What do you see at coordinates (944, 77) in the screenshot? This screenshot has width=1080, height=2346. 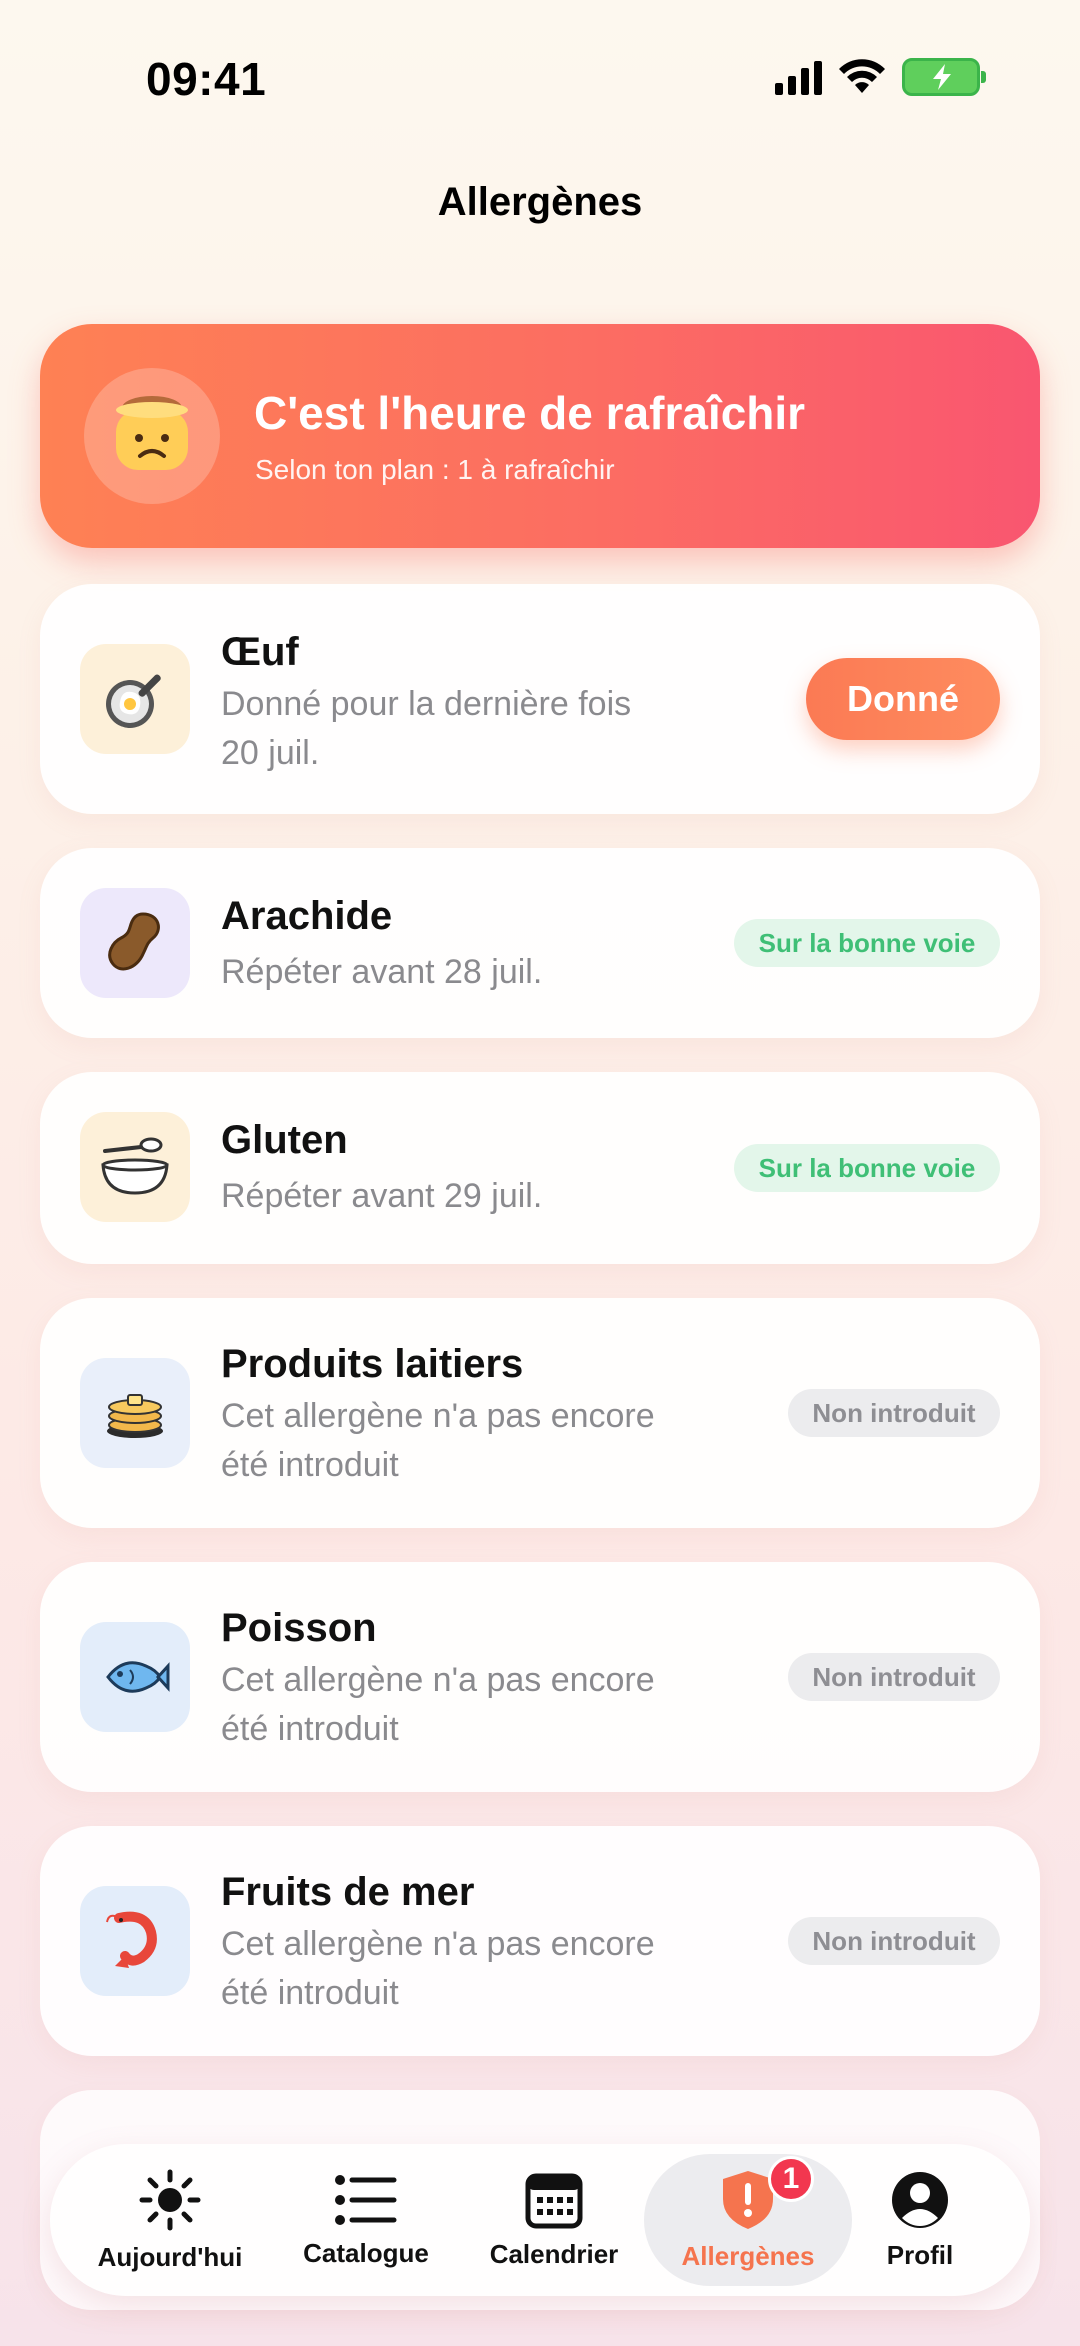 I see `battery-icon` at bounding box center [944, 77].